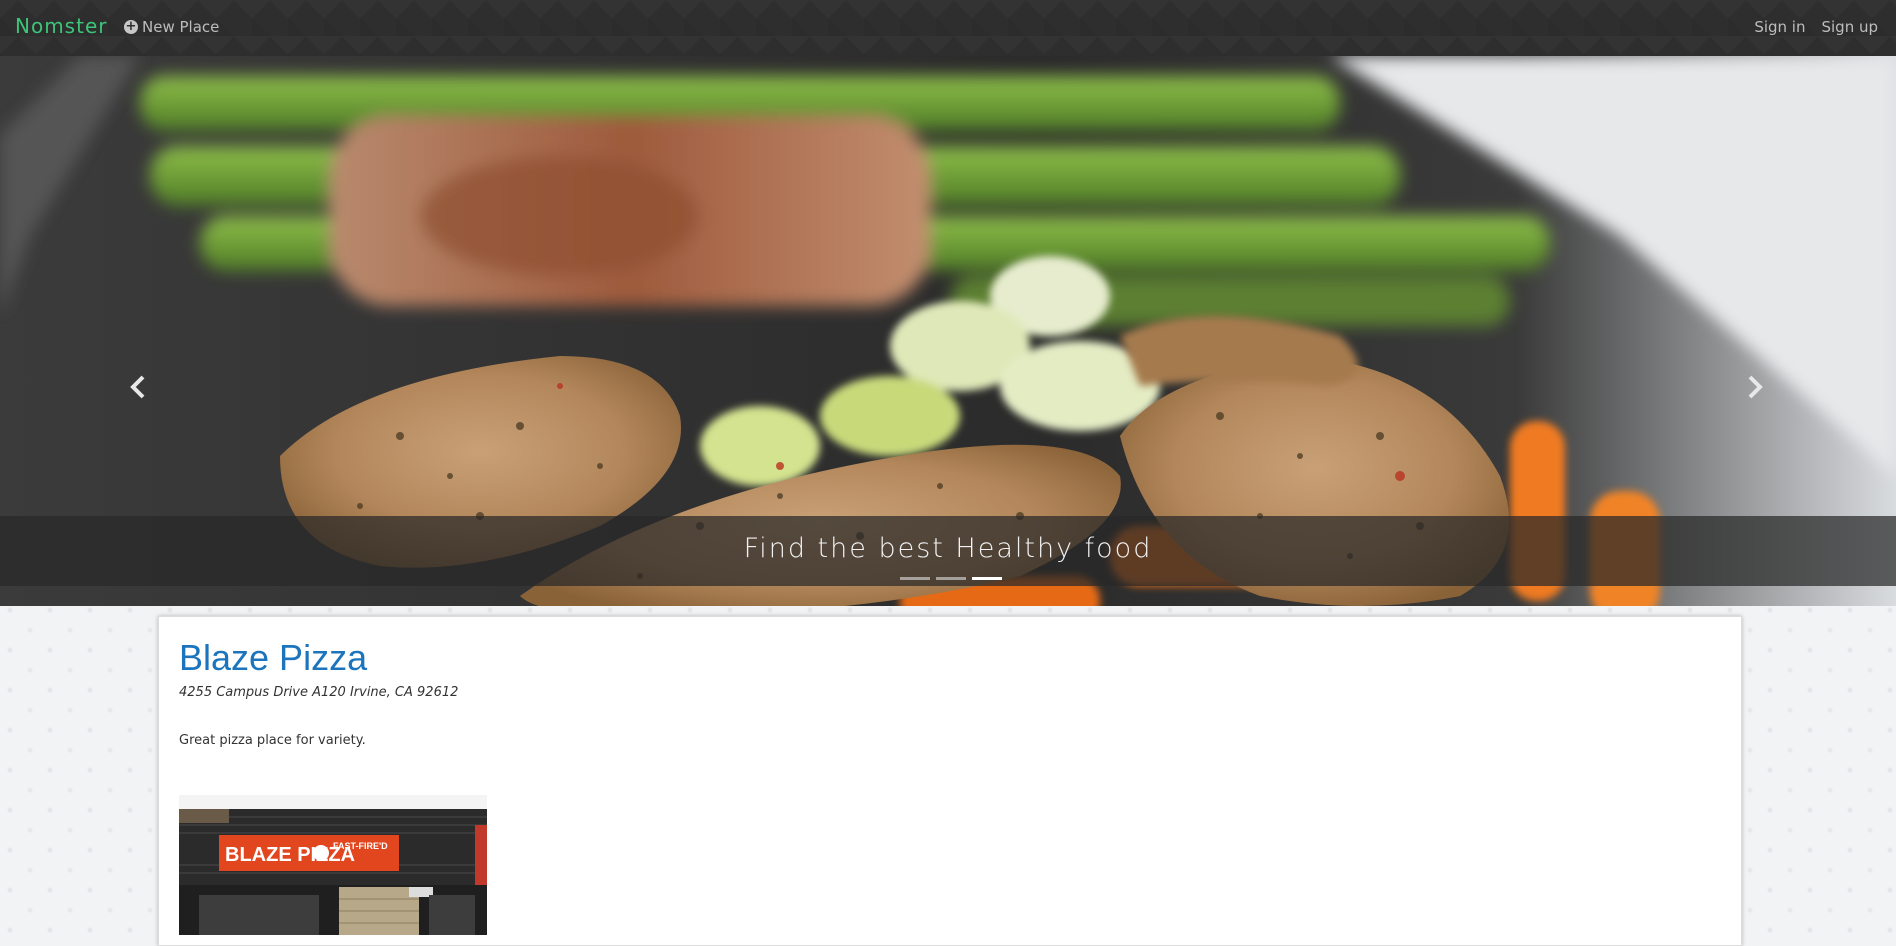 This screenshot has width=1896, height=946. Describe the element at coordinates (131, 26) in the screenshot. I see `plus-circle-icon: +` at that location.